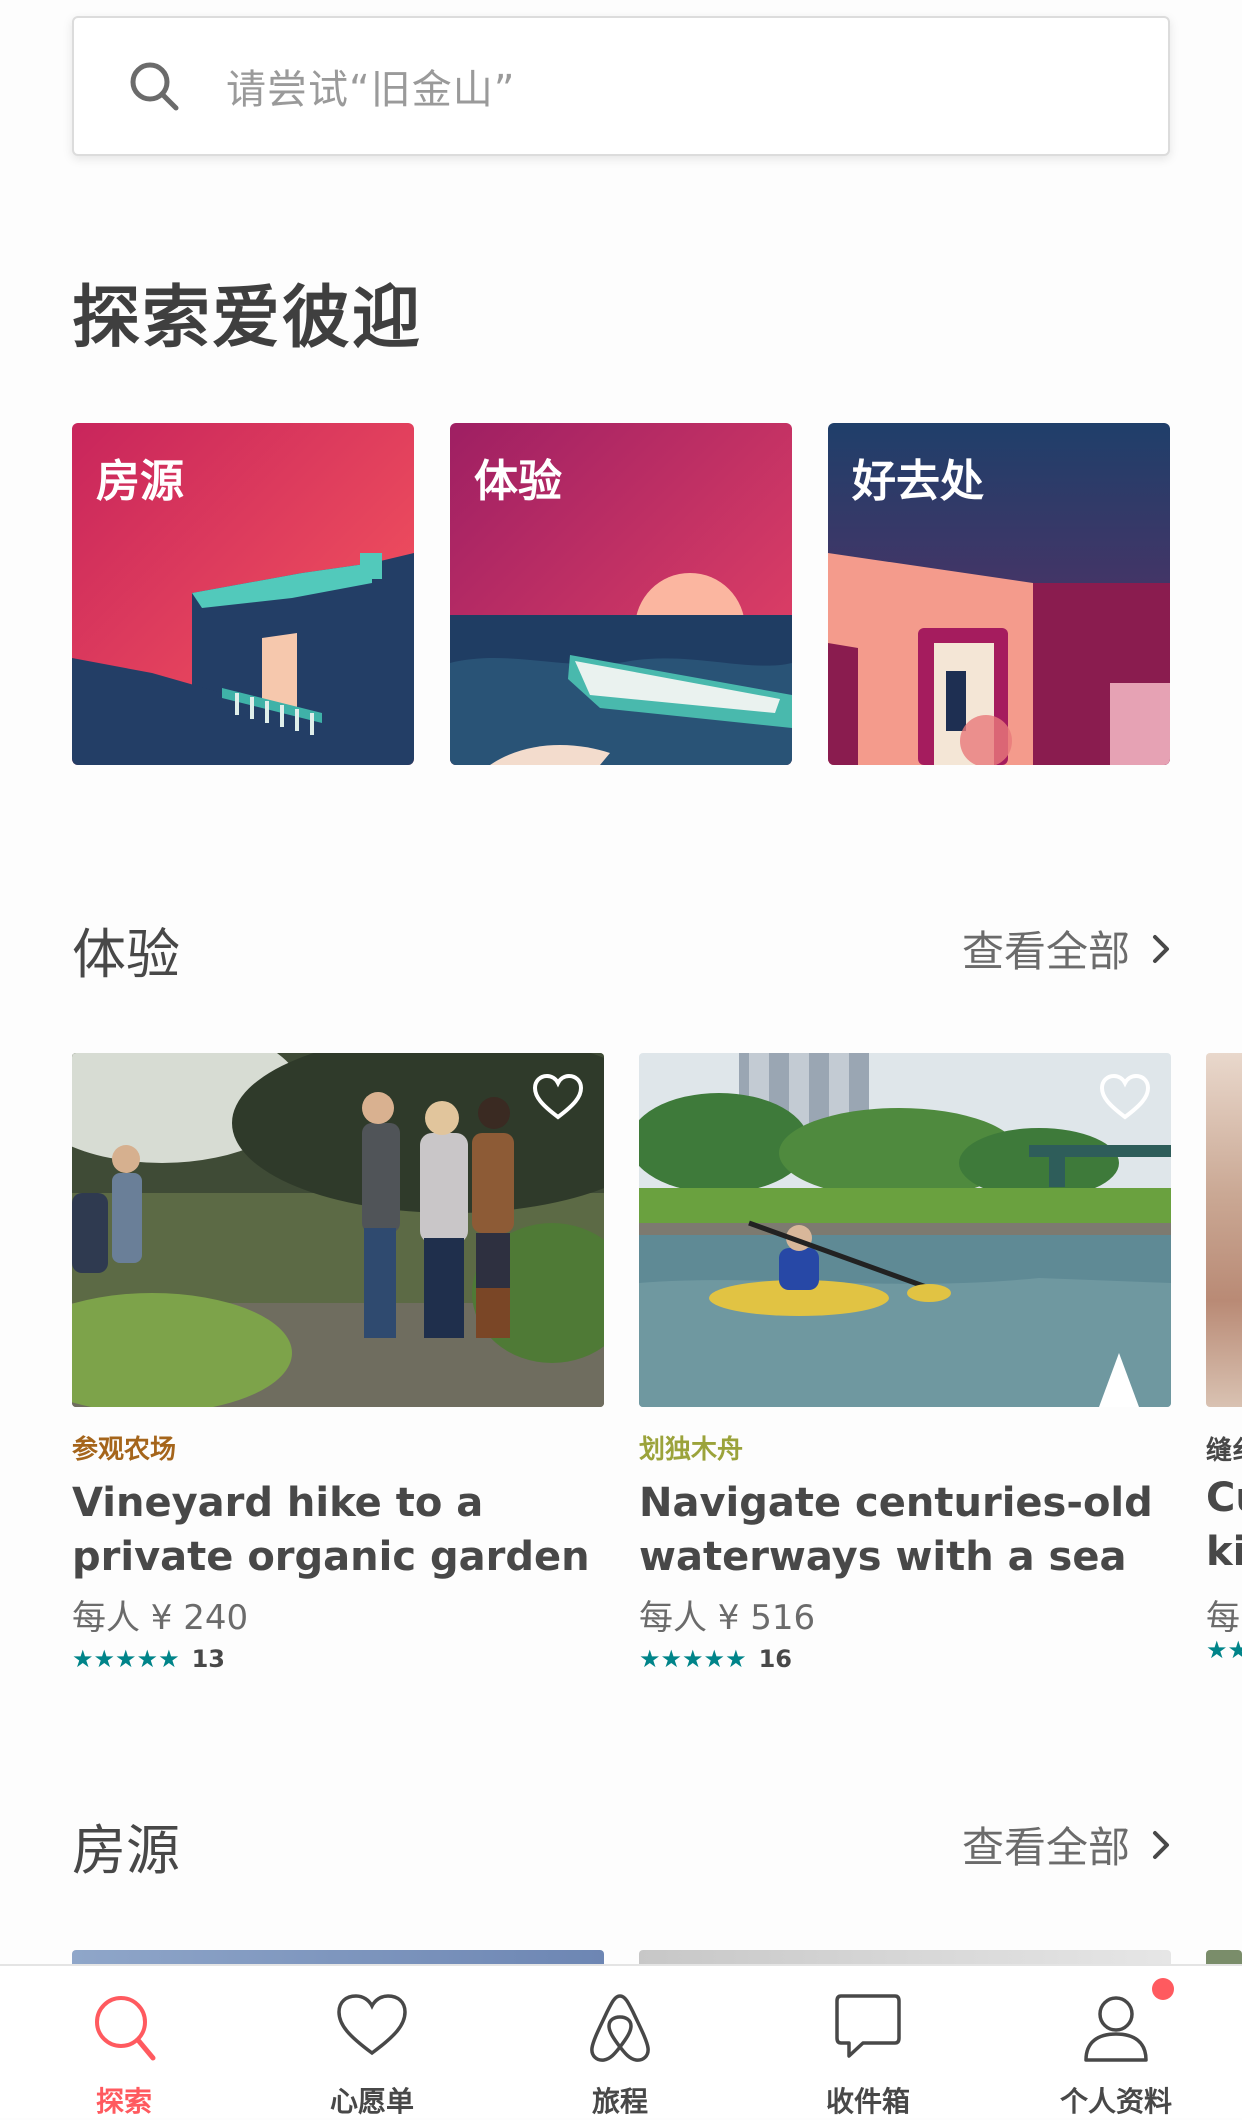 This screenshot has width=1242, height=2120. What do you see at coordinates (1163, 1989) in the screenshot?
I see `notification-badge` at bounding box center [1163, 1989].